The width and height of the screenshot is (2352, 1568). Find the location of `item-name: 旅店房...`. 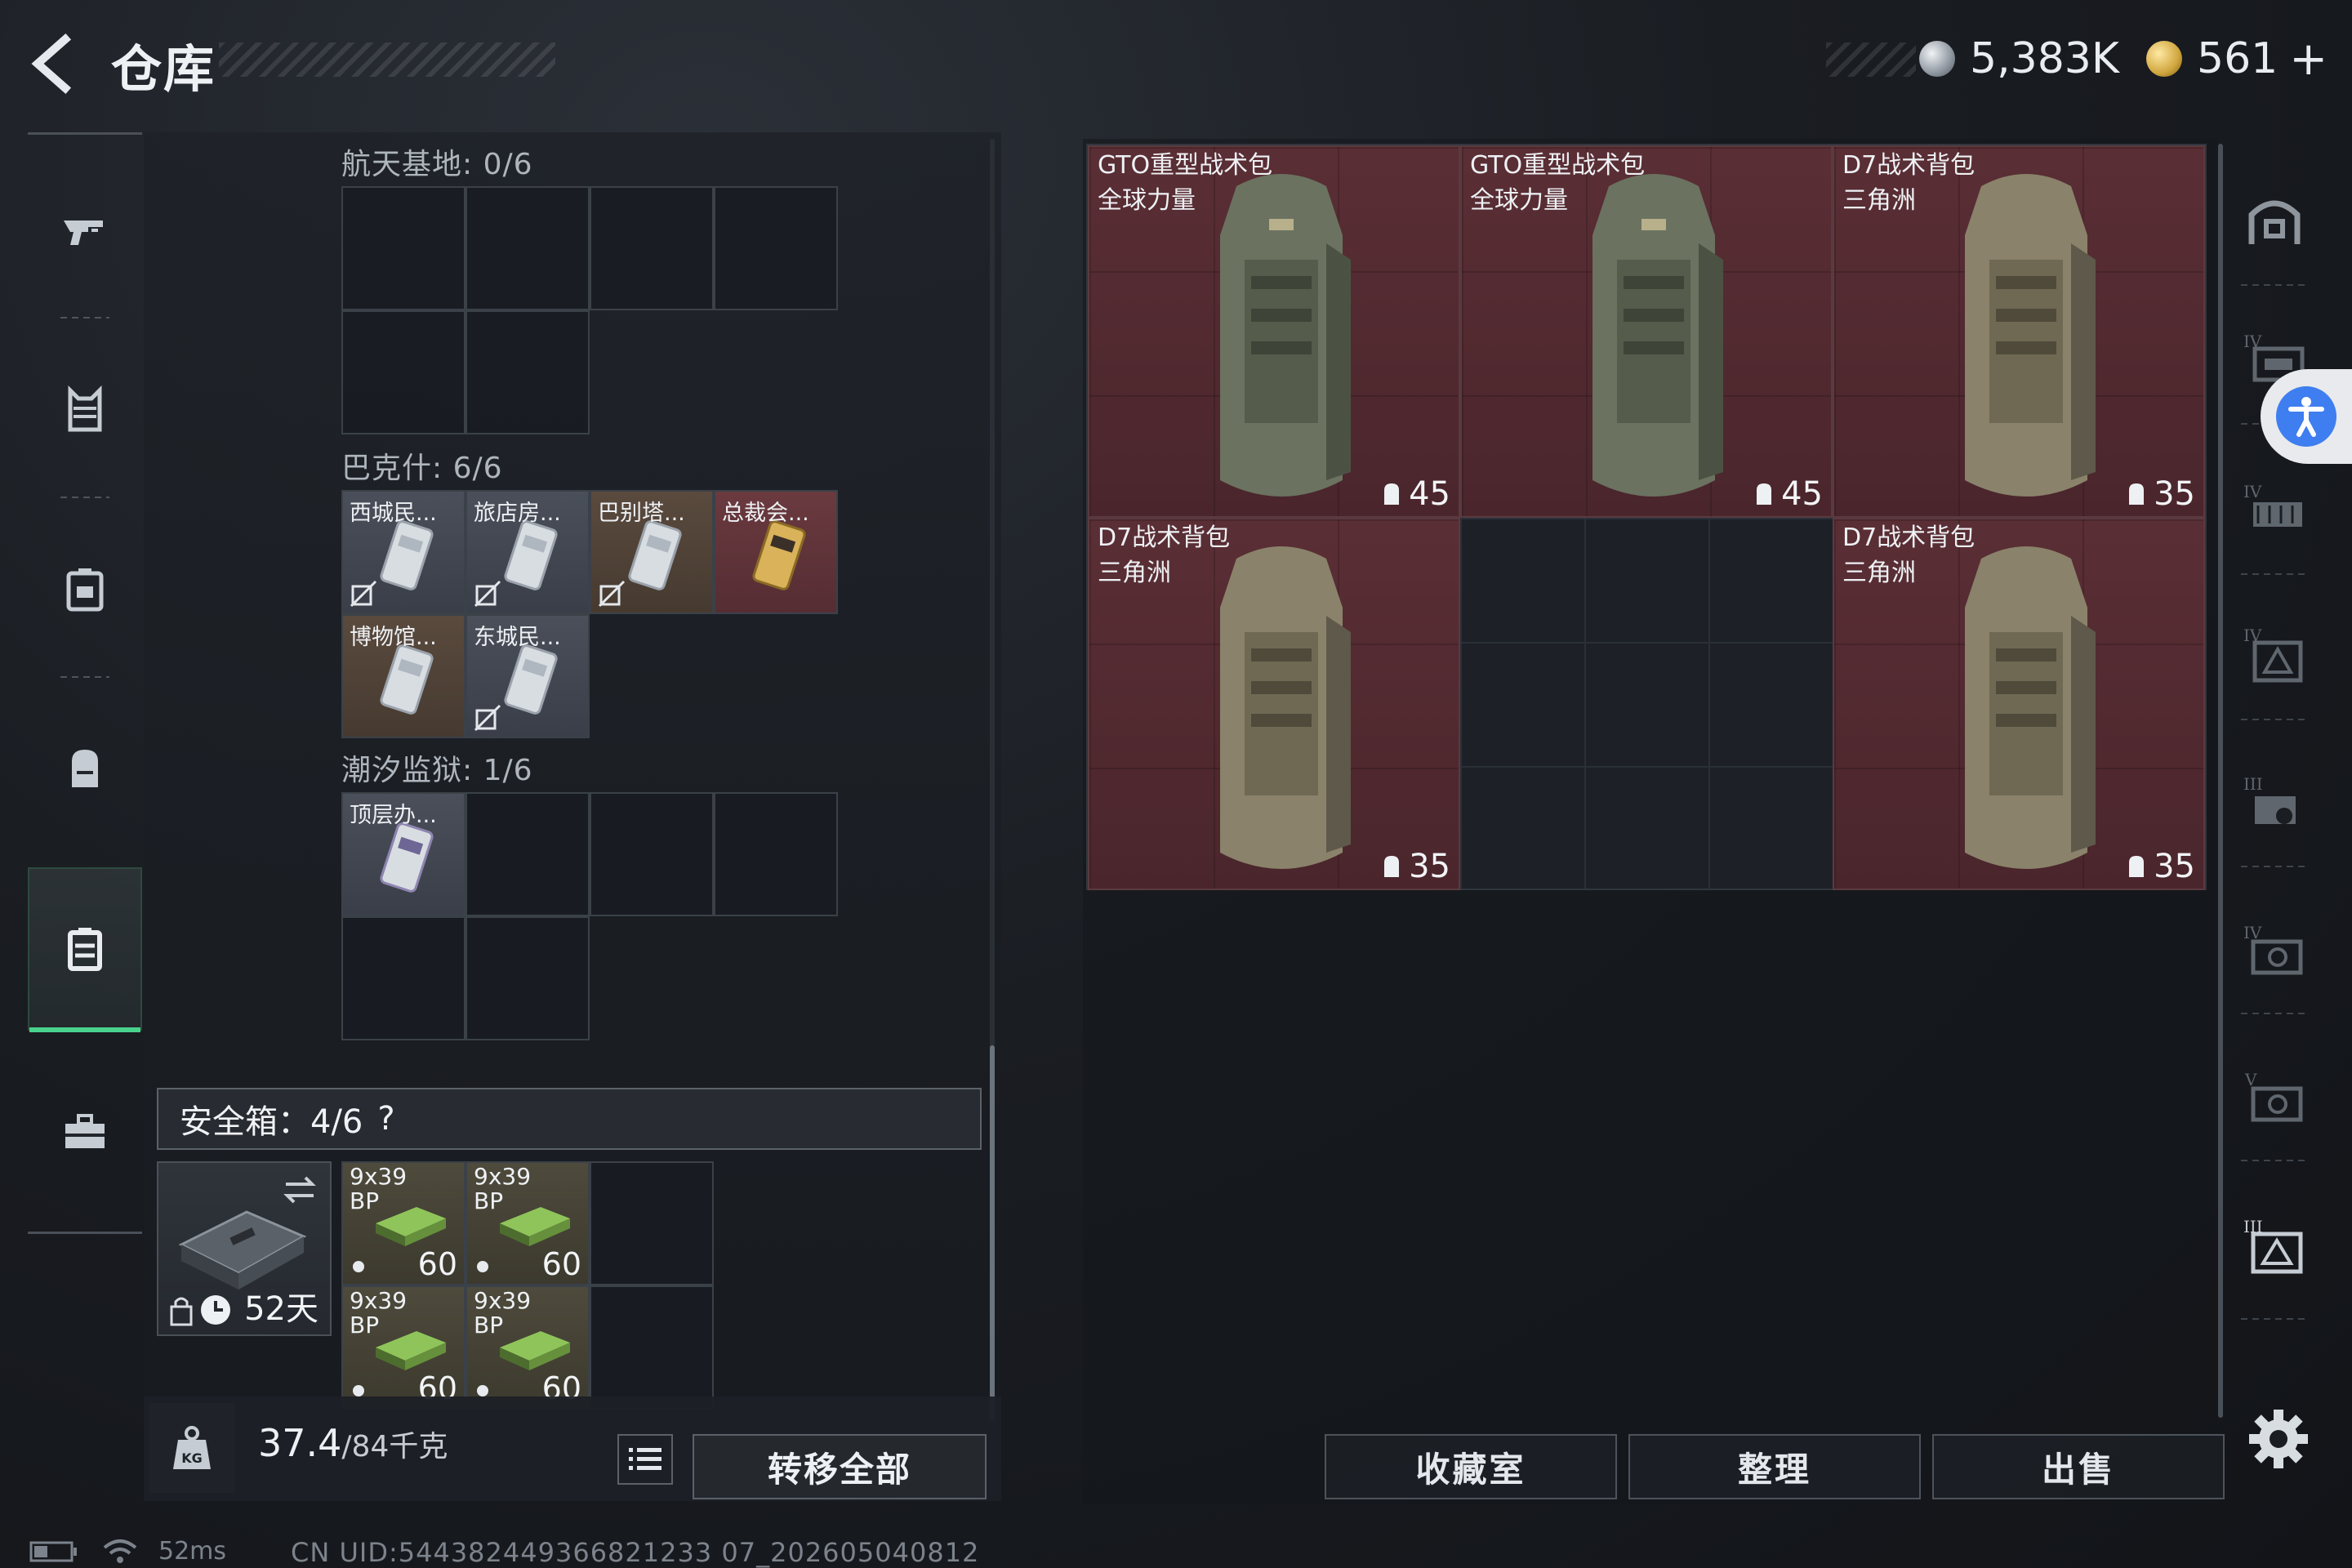

item-name: 旅店房... is located at coordinates (517, 513).